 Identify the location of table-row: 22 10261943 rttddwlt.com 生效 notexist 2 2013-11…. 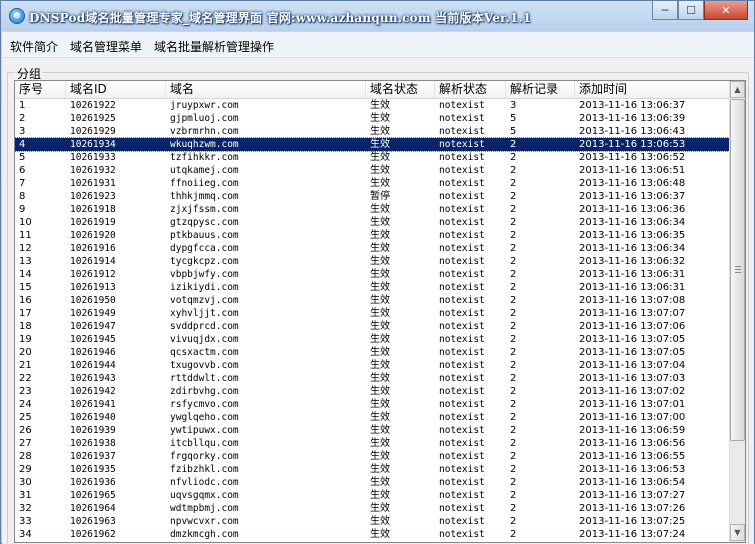
(373, 378).